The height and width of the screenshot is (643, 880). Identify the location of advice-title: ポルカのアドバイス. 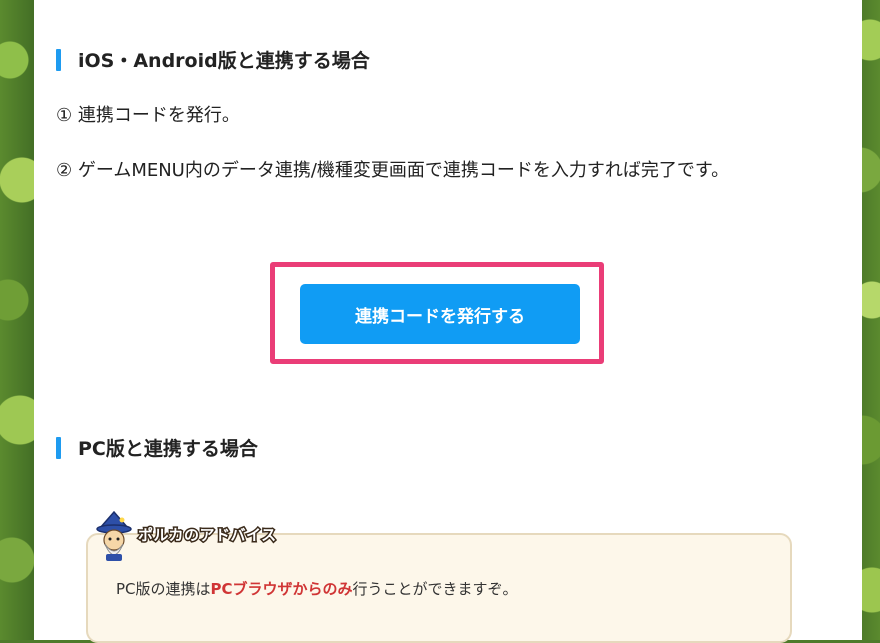
(207, 535).